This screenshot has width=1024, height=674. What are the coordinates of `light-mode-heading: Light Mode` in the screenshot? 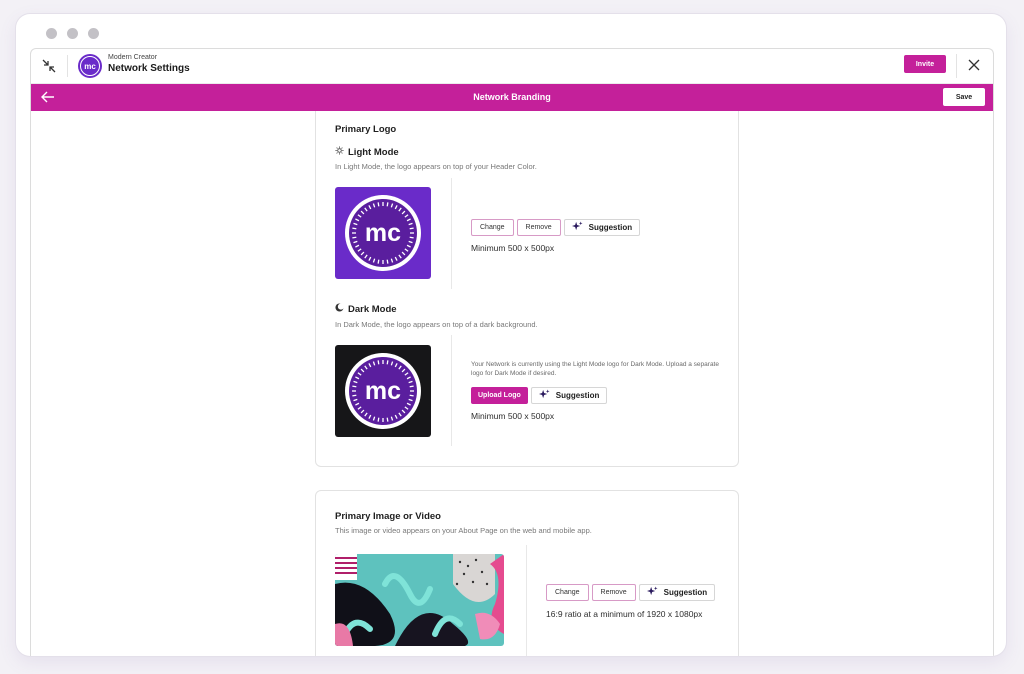 It's located at (367, 152).